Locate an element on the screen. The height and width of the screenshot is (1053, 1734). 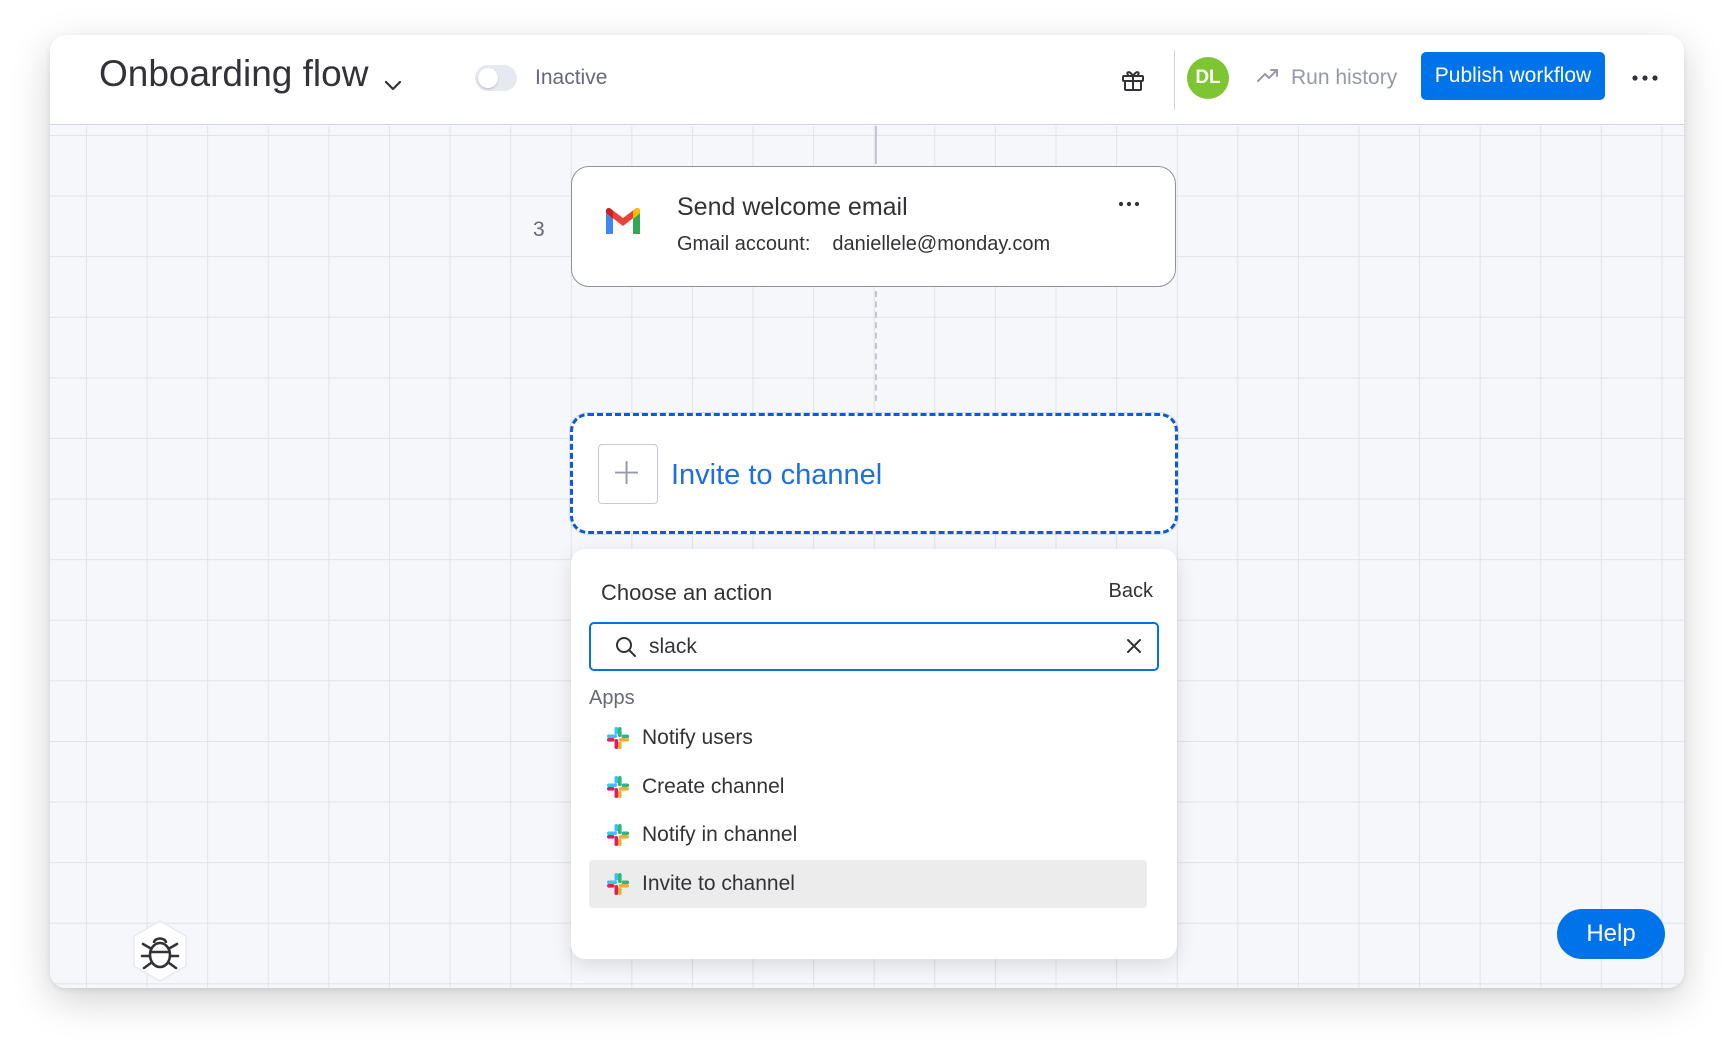
step-details: Gmail account: daniellele@monday.com is located at coordinates (863, 244).